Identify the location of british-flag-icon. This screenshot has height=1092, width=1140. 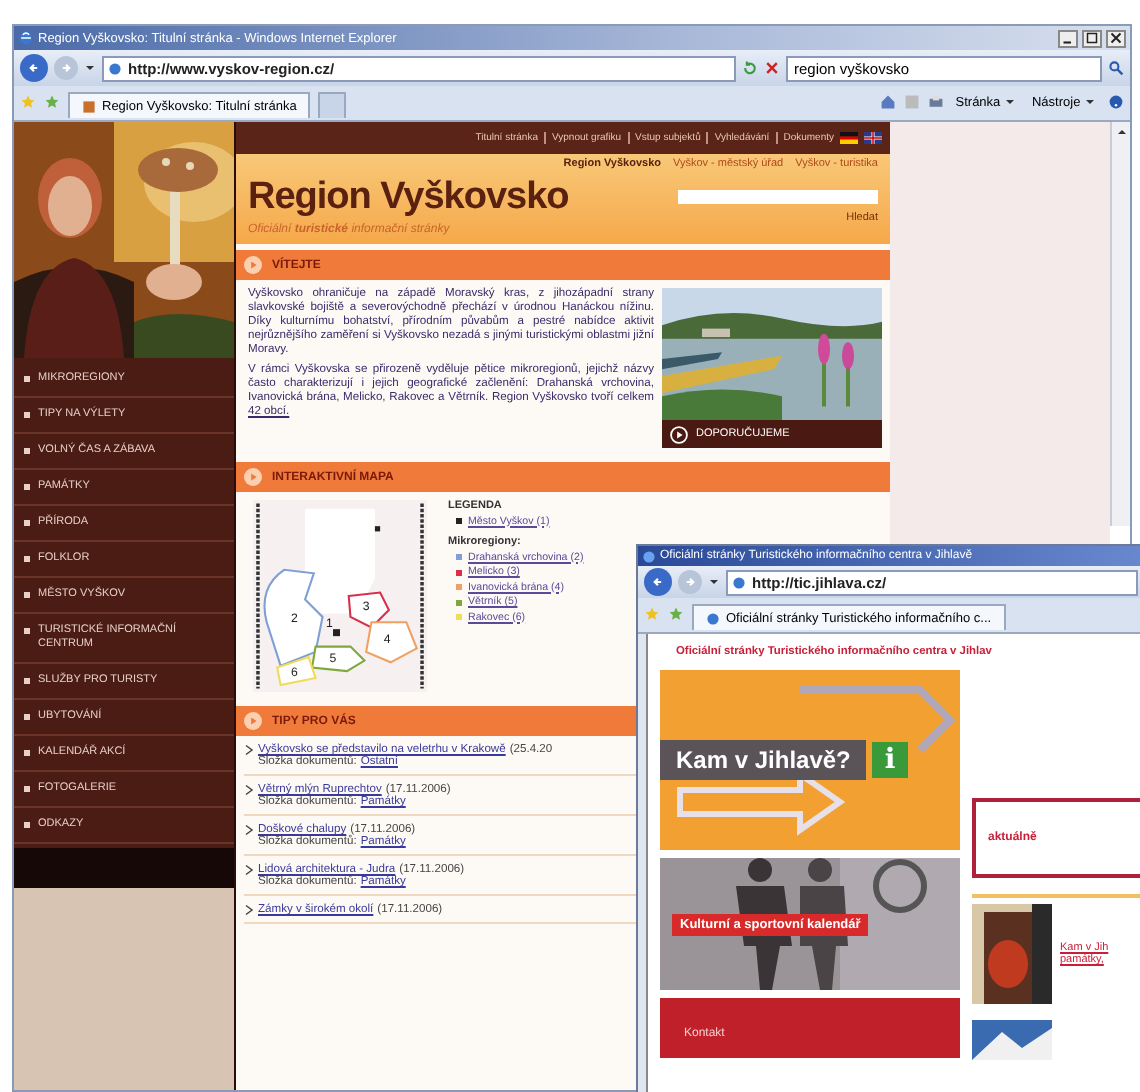
(873, 138).